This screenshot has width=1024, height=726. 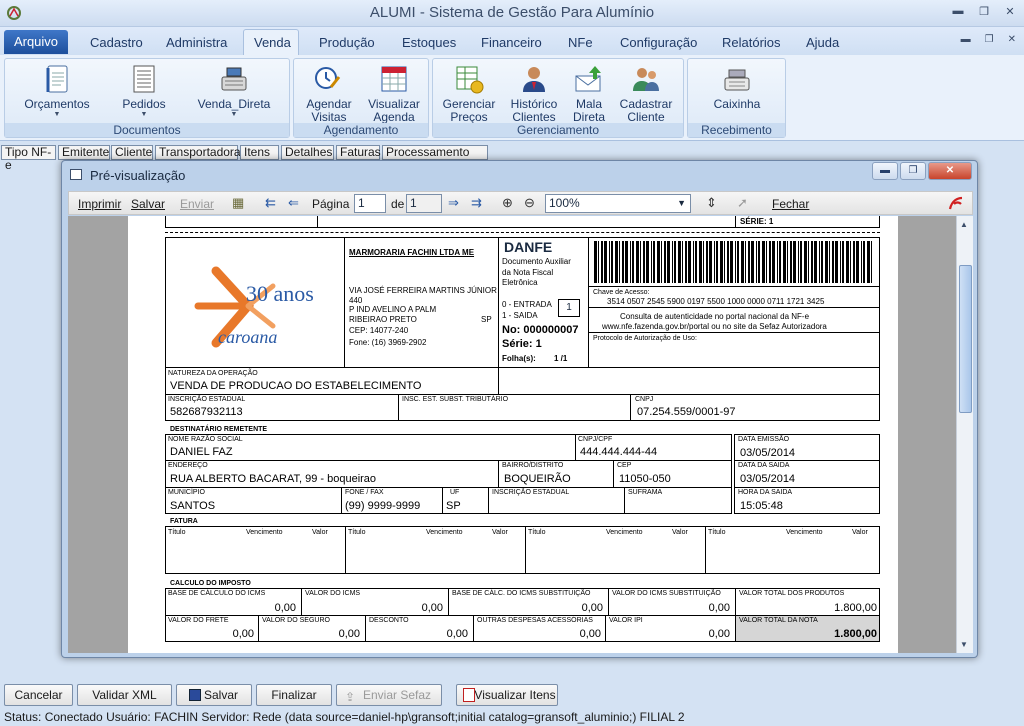 What do you see at coordinates (989, 39) in the screenshot?
I see `mdi-restore-icon: ❐` at bounding box center [989, 39].